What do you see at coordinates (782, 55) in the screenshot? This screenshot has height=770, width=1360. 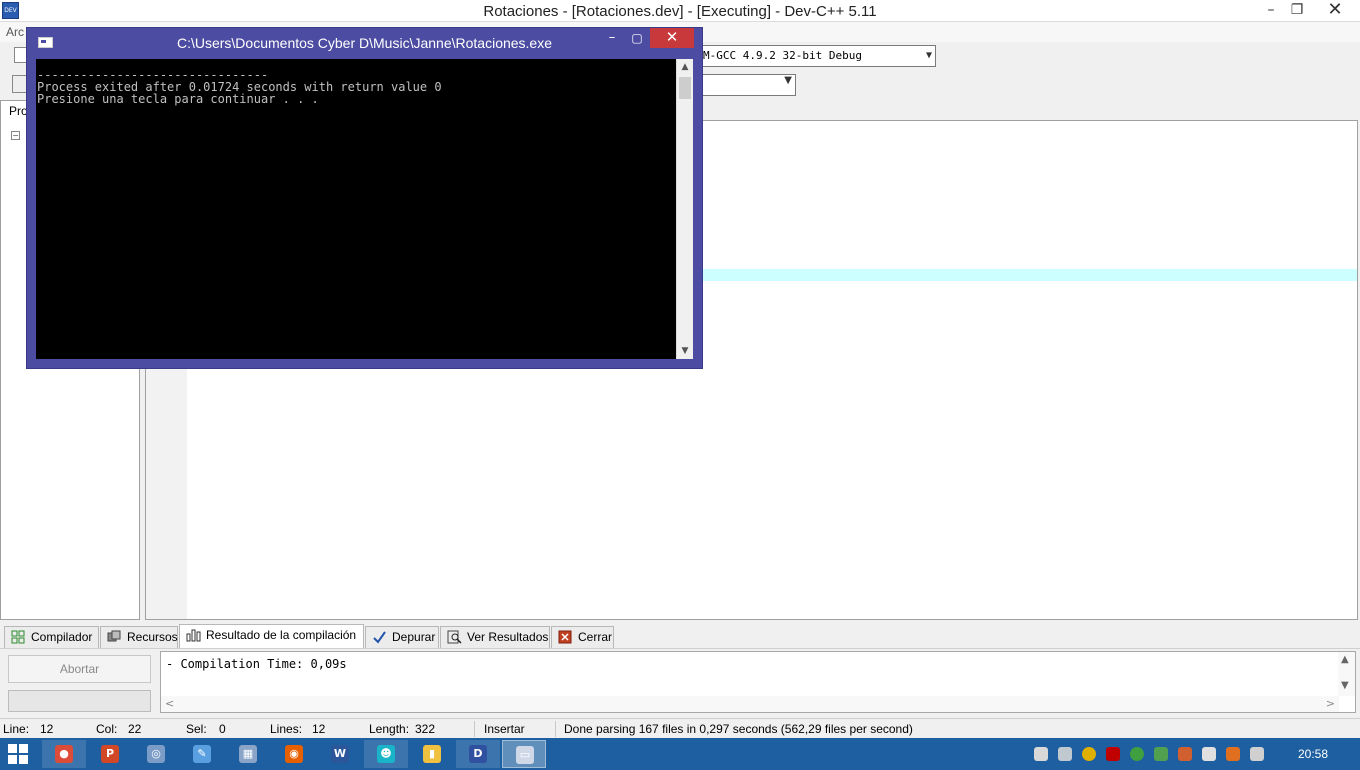 I see `compiler-select-value: M-GCC 4.9.2 32-bit Debug` at bounding box center [782, 55].